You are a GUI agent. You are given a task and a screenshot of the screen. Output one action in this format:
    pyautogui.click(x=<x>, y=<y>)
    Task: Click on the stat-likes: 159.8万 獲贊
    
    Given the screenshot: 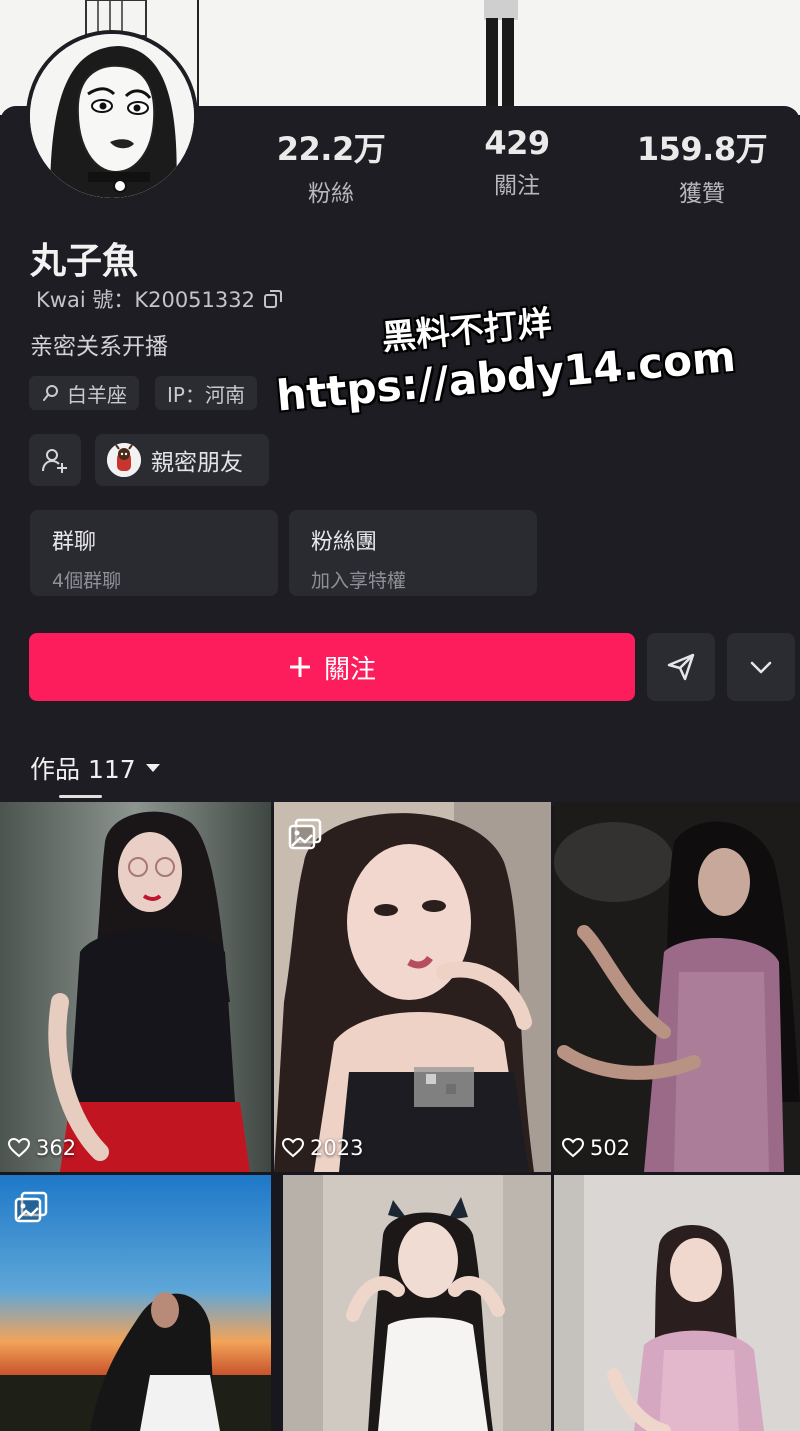 What is the action you would take?
    pyautogui.click(x=702, y=166)
    